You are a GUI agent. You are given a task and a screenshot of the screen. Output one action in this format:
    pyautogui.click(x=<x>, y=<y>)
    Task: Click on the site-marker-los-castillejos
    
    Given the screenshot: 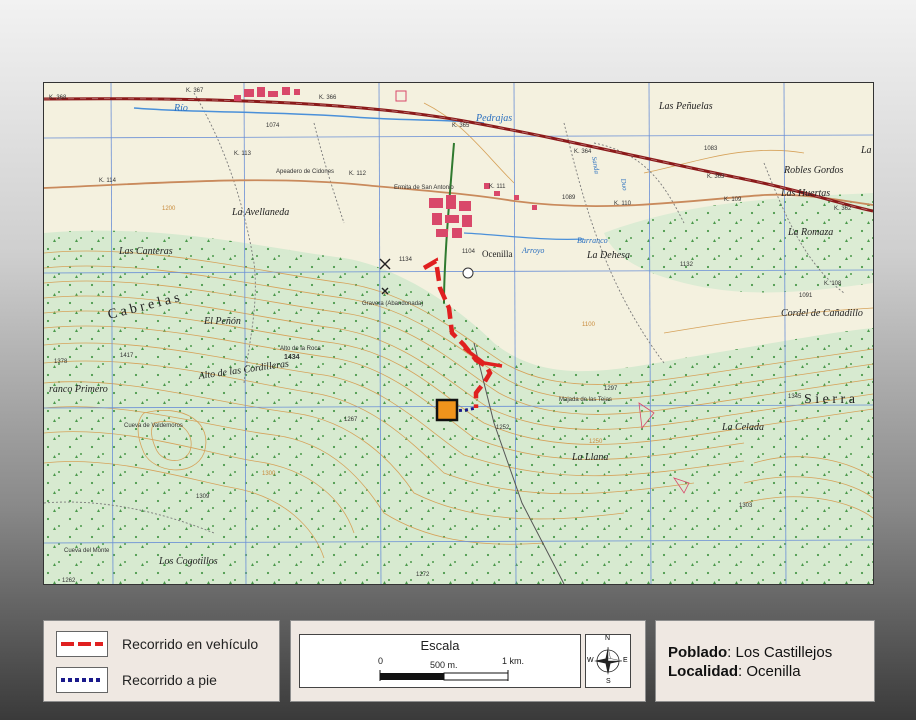 What is the action you would take?
    pyautogui.click(x=447, y=410)
    